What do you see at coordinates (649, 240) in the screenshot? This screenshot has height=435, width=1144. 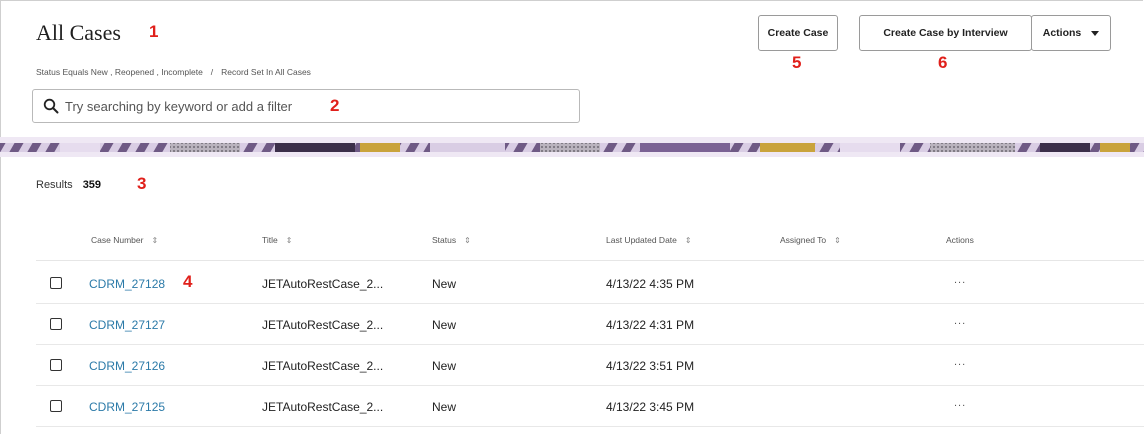 I see `column-header-last-updated-date: Last Updated Date ⇕` at bounding box center [649, 240].